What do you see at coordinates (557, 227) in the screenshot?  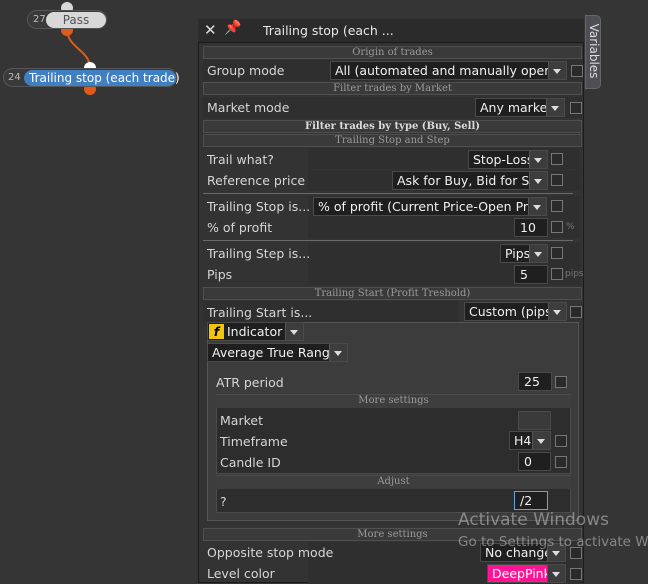 I see `pct-profit-checkbox` at bounding box center [557, 227].